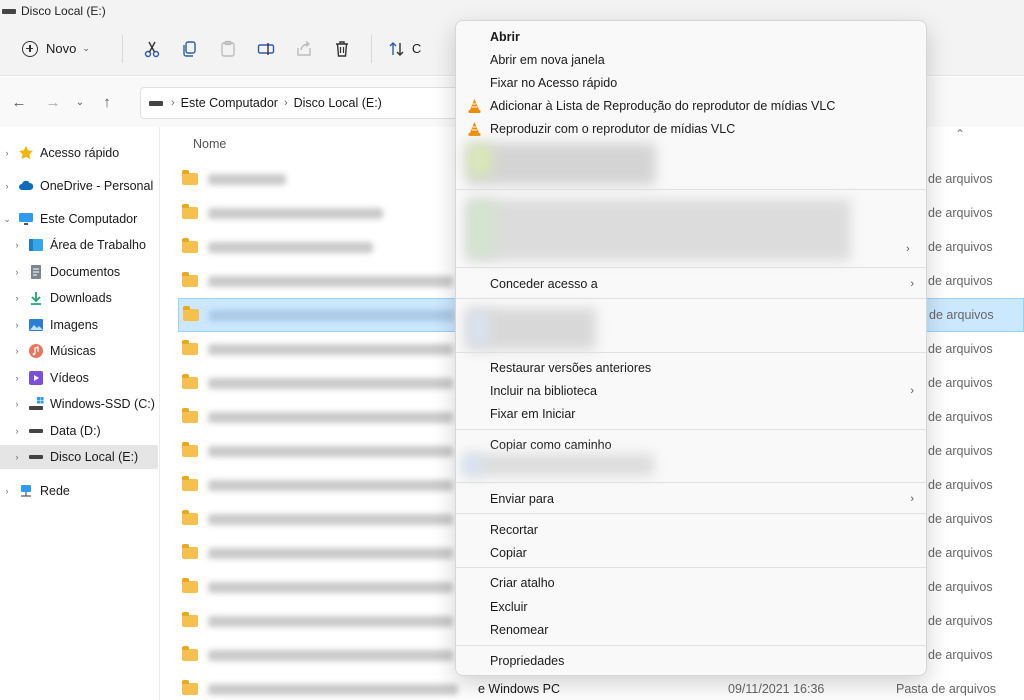 The width and height of the screenshot is (1024, 700). I want to click on sidebar-item-quick-access: › Acesso rápido, so click(79, 153).